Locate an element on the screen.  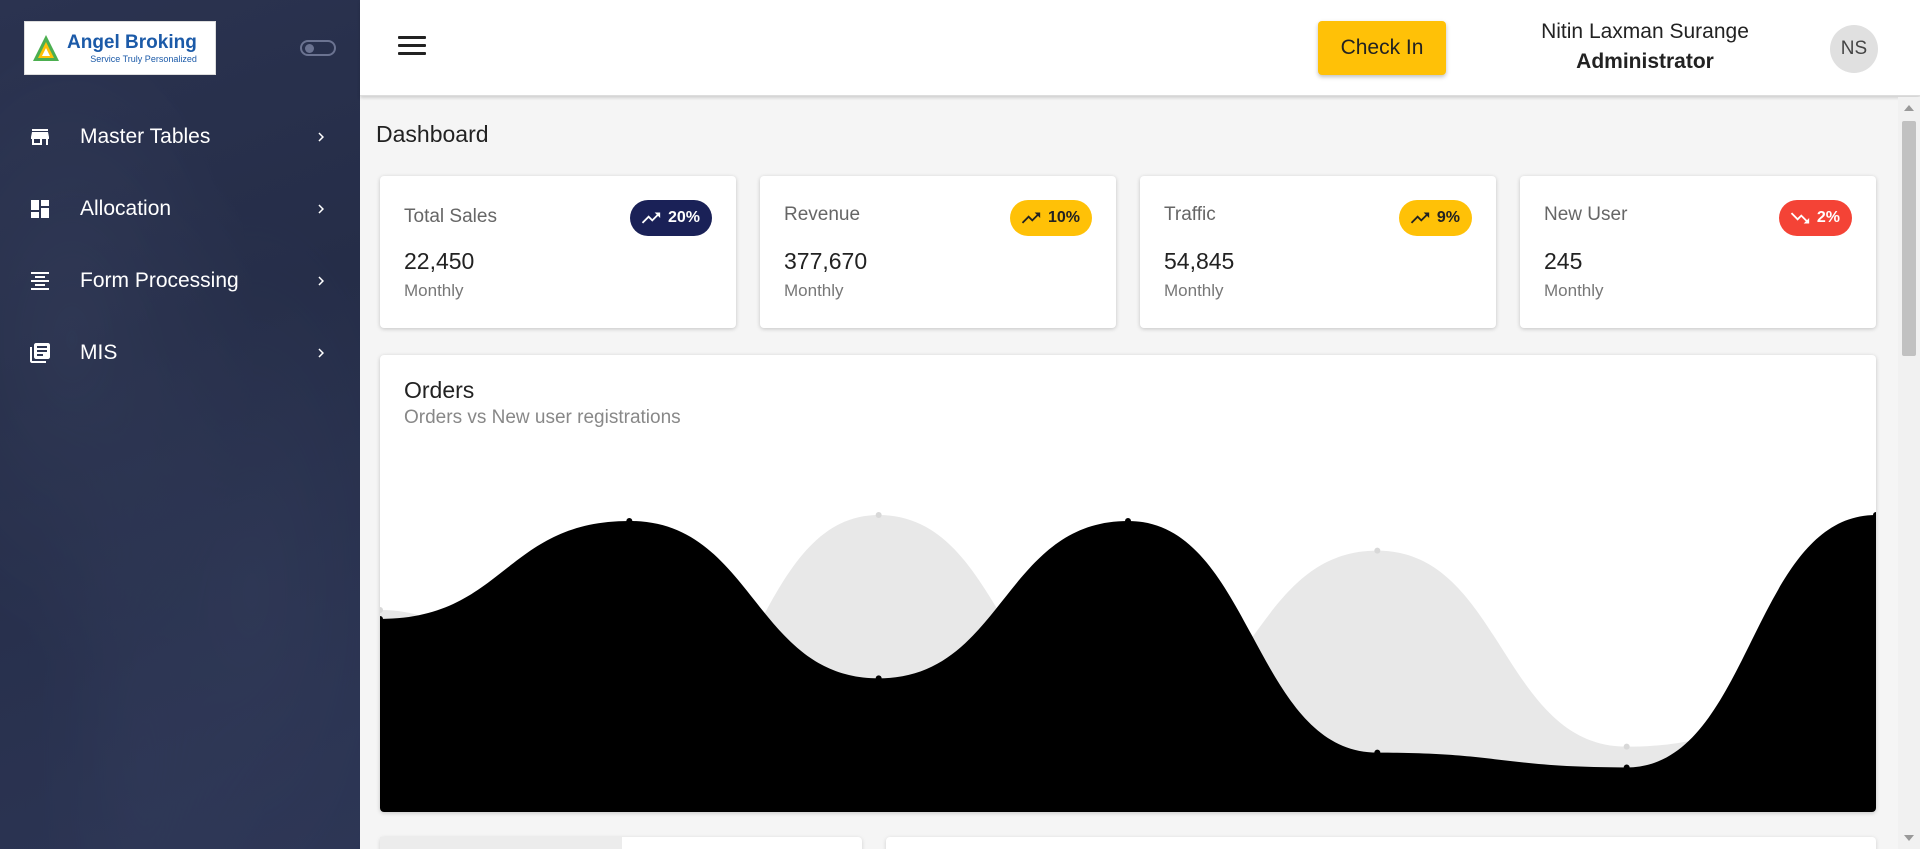
stat-title: Revenue is located at coordinates (822, 214).